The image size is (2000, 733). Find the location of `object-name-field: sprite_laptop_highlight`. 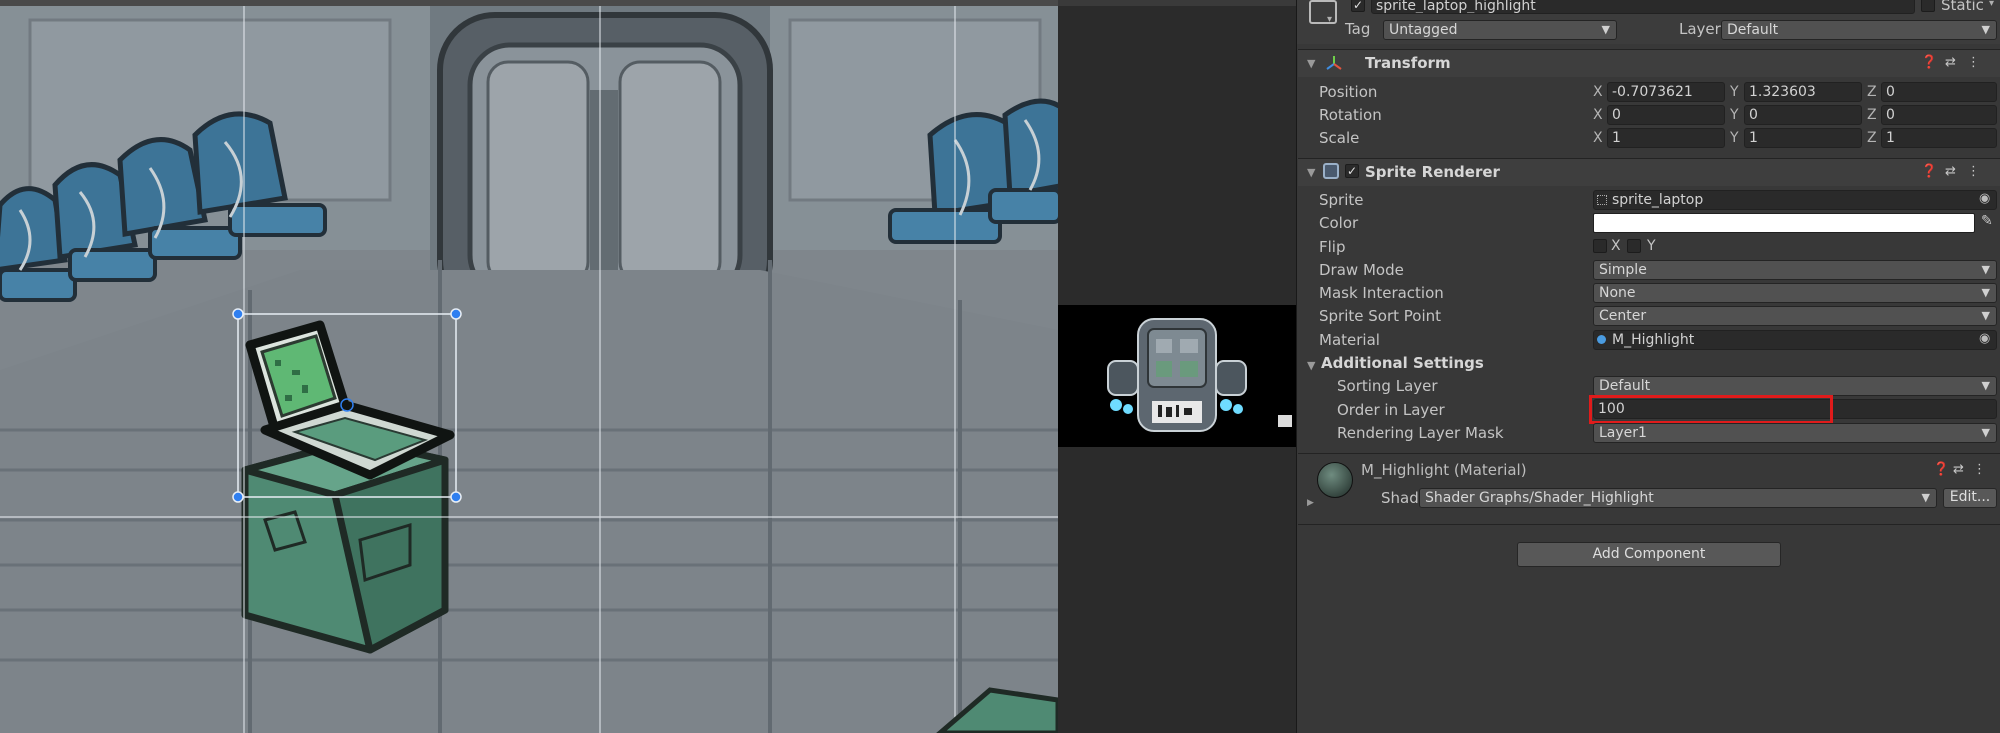

object-name-field: sprite_laptop_highlight is located at coordinates (1643, 7).